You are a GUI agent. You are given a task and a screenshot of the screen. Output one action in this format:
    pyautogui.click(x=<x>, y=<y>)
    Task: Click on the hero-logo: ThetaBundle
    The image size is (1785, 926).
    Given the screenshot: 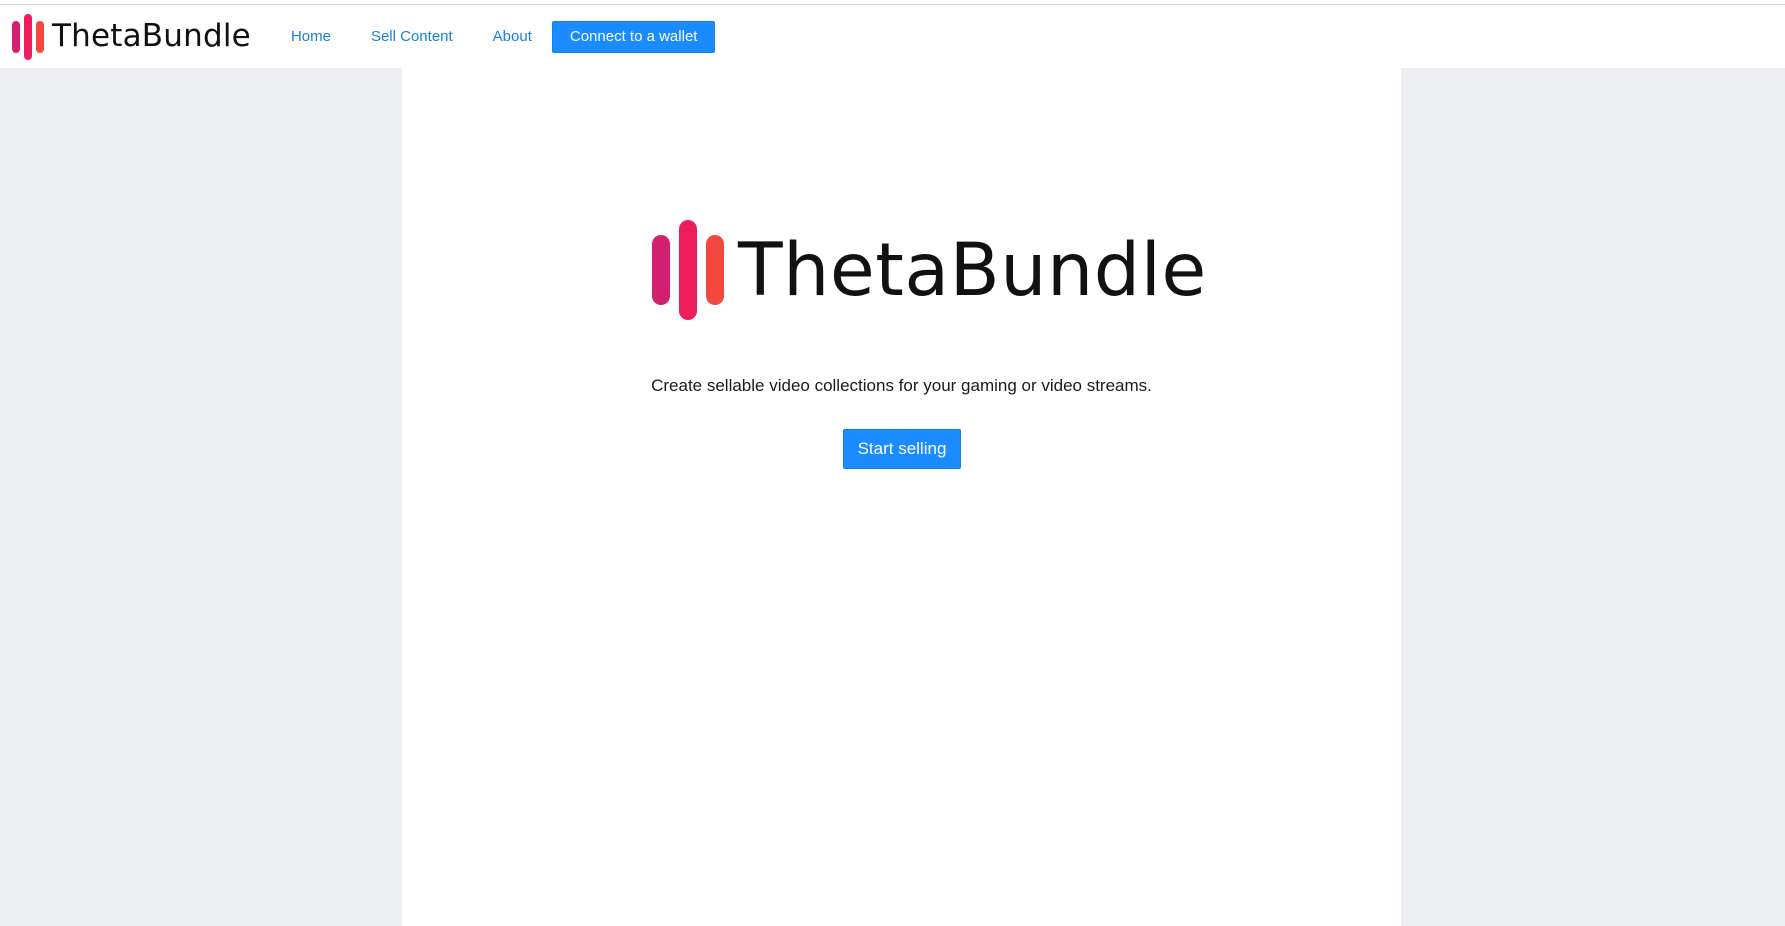 What is the action you would take?
    pyautogui.click(x=929, y=270)
    